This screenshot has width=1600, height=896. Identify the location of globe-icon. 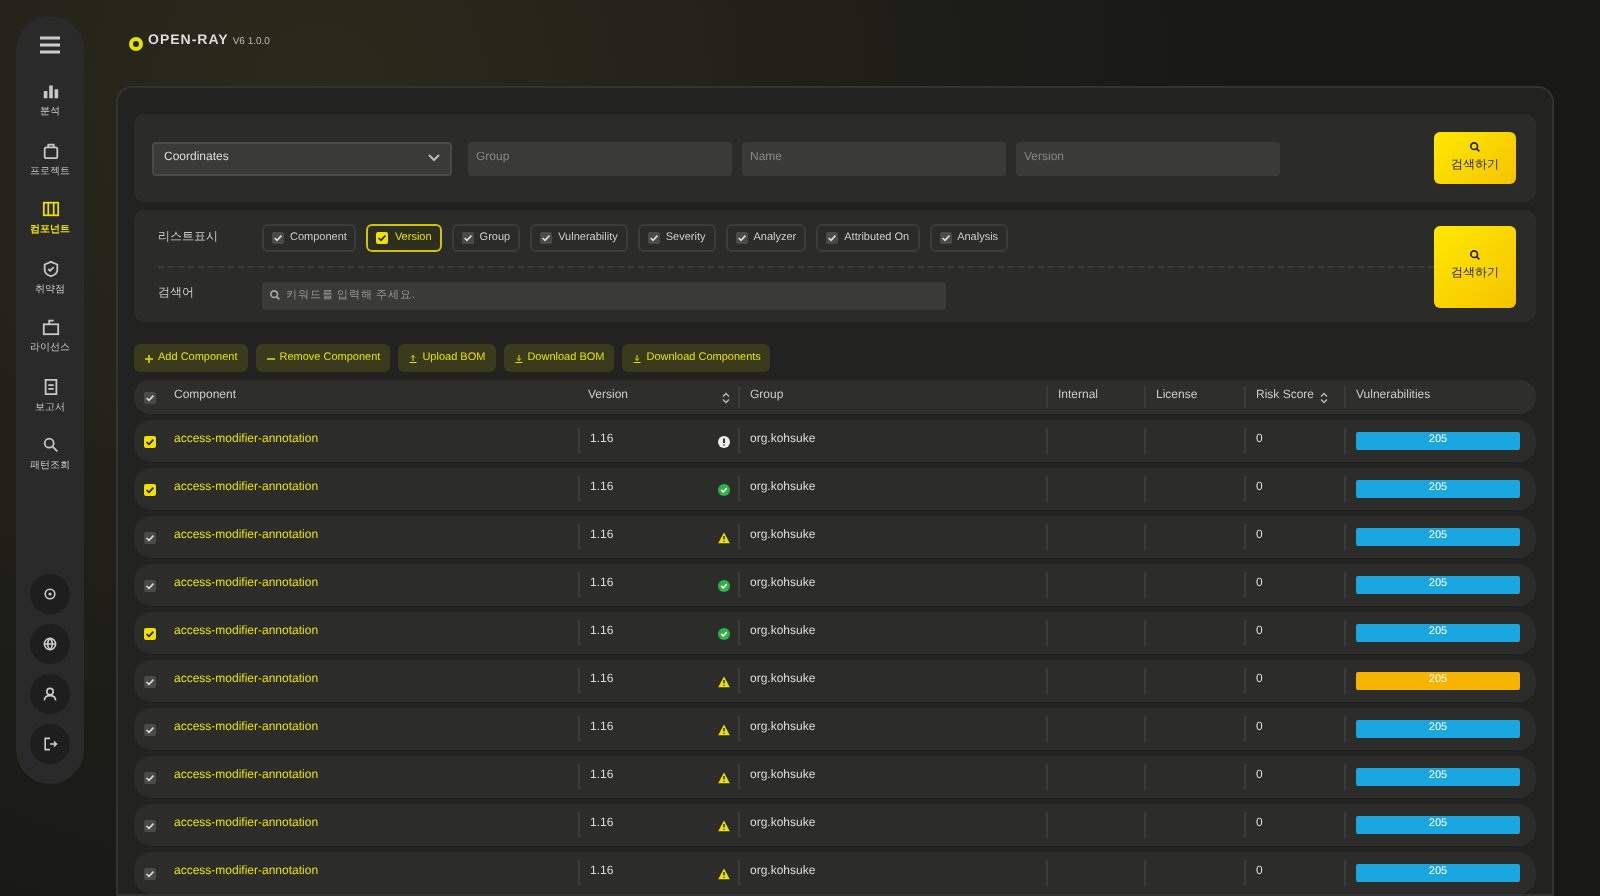
(50, 644).